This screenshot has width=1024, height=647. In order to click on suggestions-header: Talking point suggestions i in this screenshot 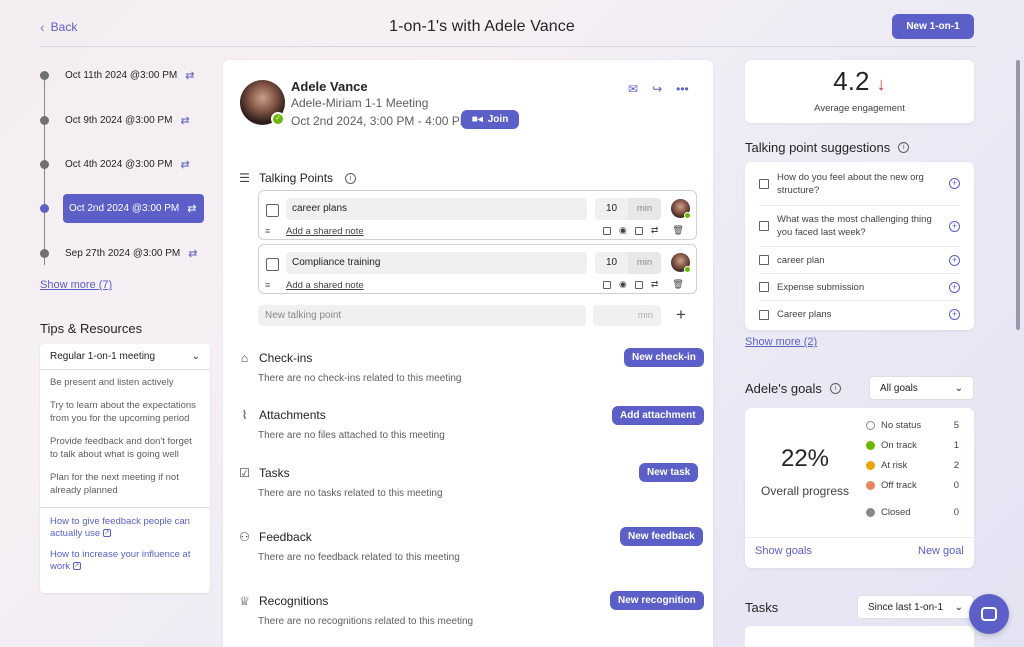, I will do `click(827, 147)`.